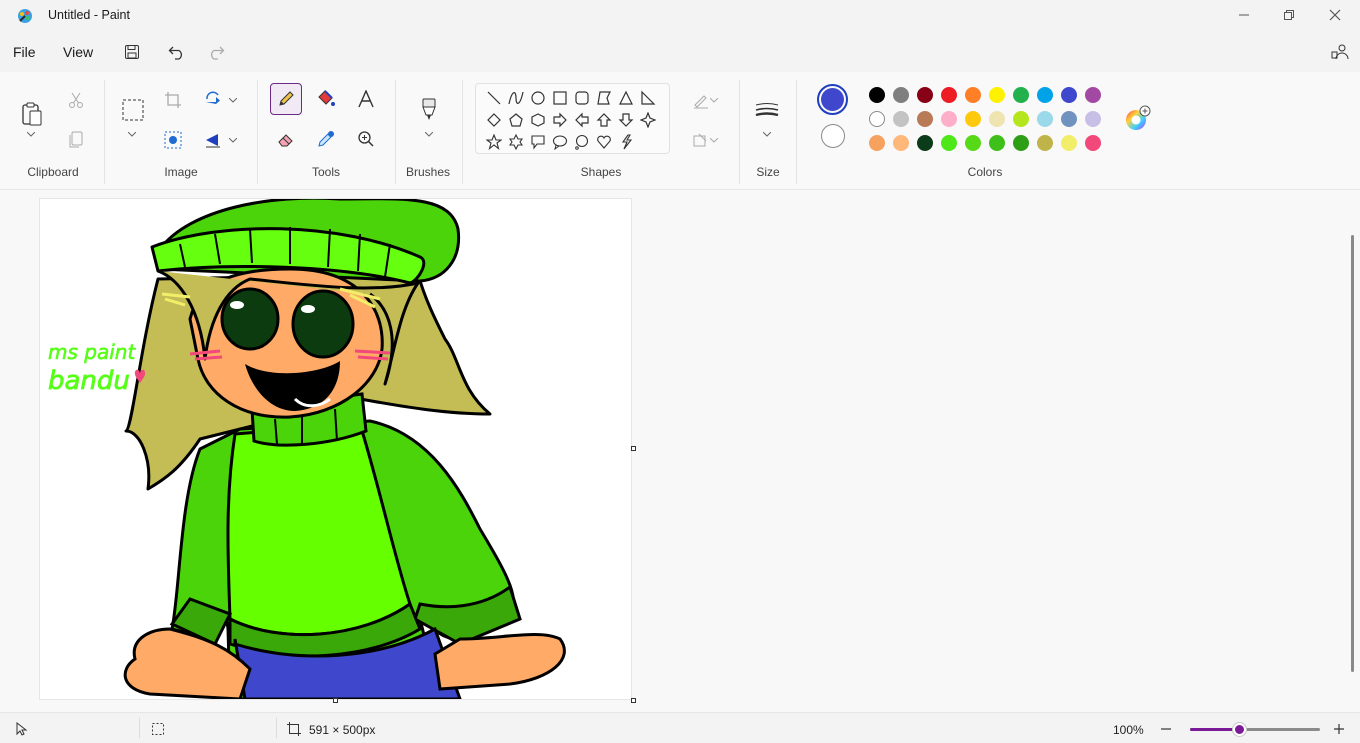  I want to click on copy-button, so click(76, 140).